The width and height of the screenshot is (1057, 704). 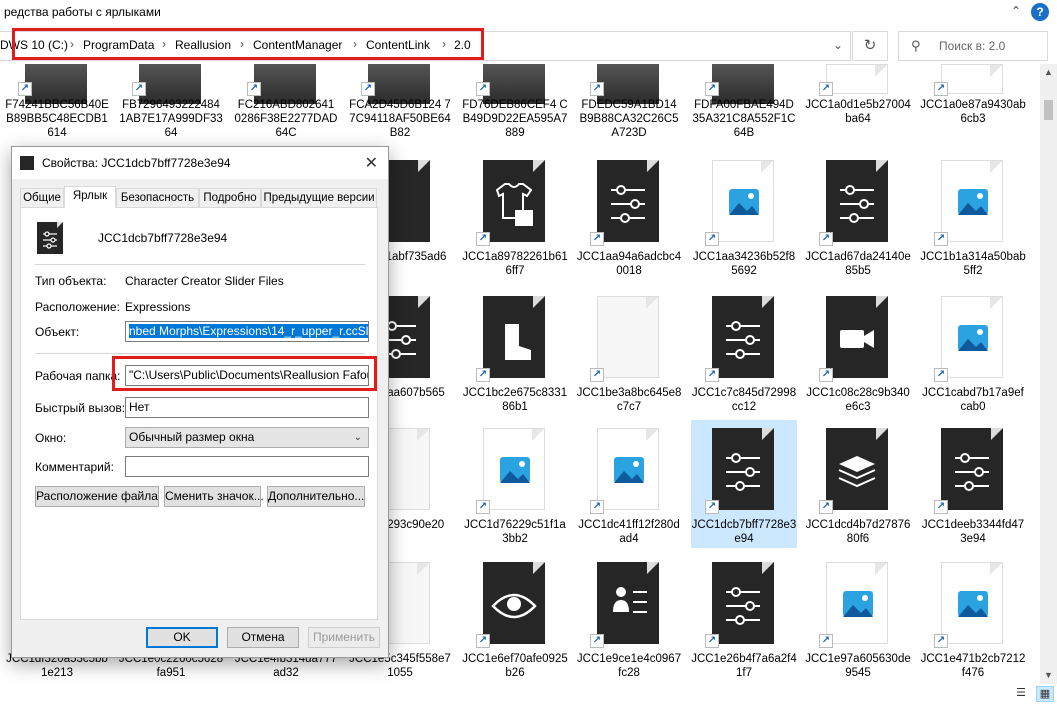 I want to click on window-title: редства работы с ярлыками, so click(x=82, y=12).